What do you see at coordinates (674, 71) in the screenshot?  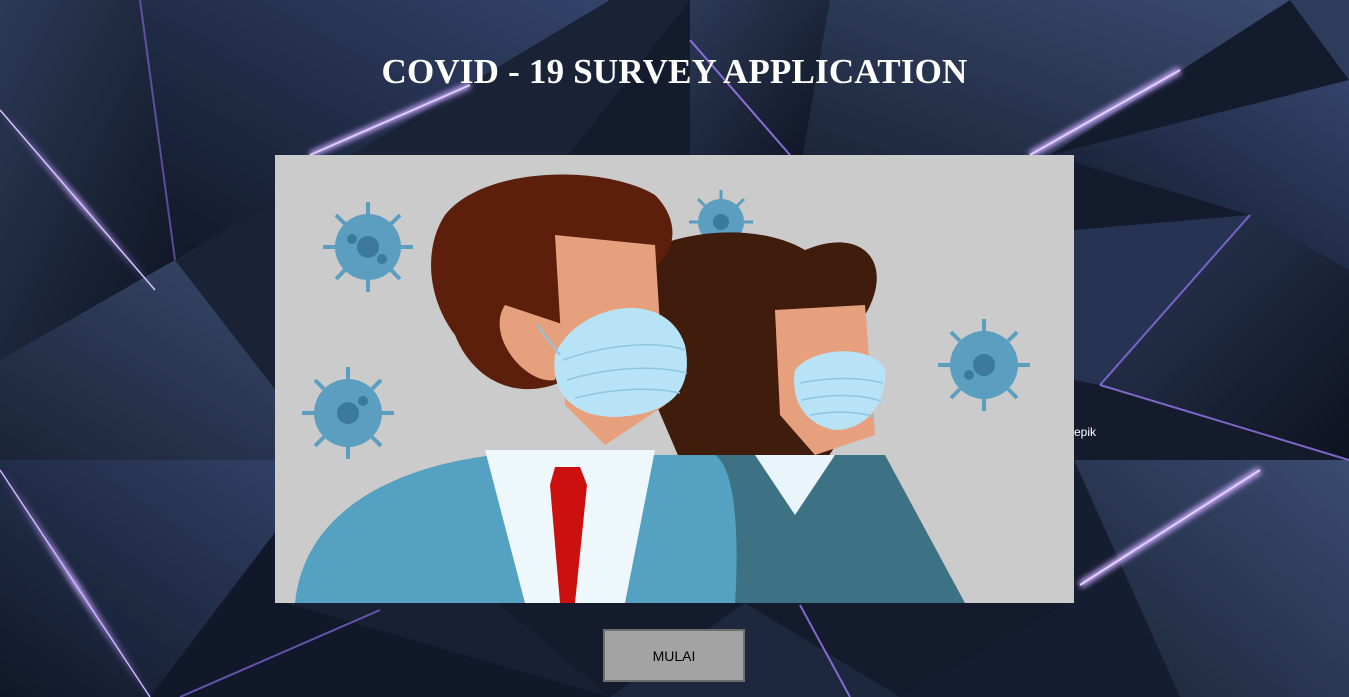 I see `page-title: COVID - 19 SURVEY APPLICATION` at bounding box center [674, 71].